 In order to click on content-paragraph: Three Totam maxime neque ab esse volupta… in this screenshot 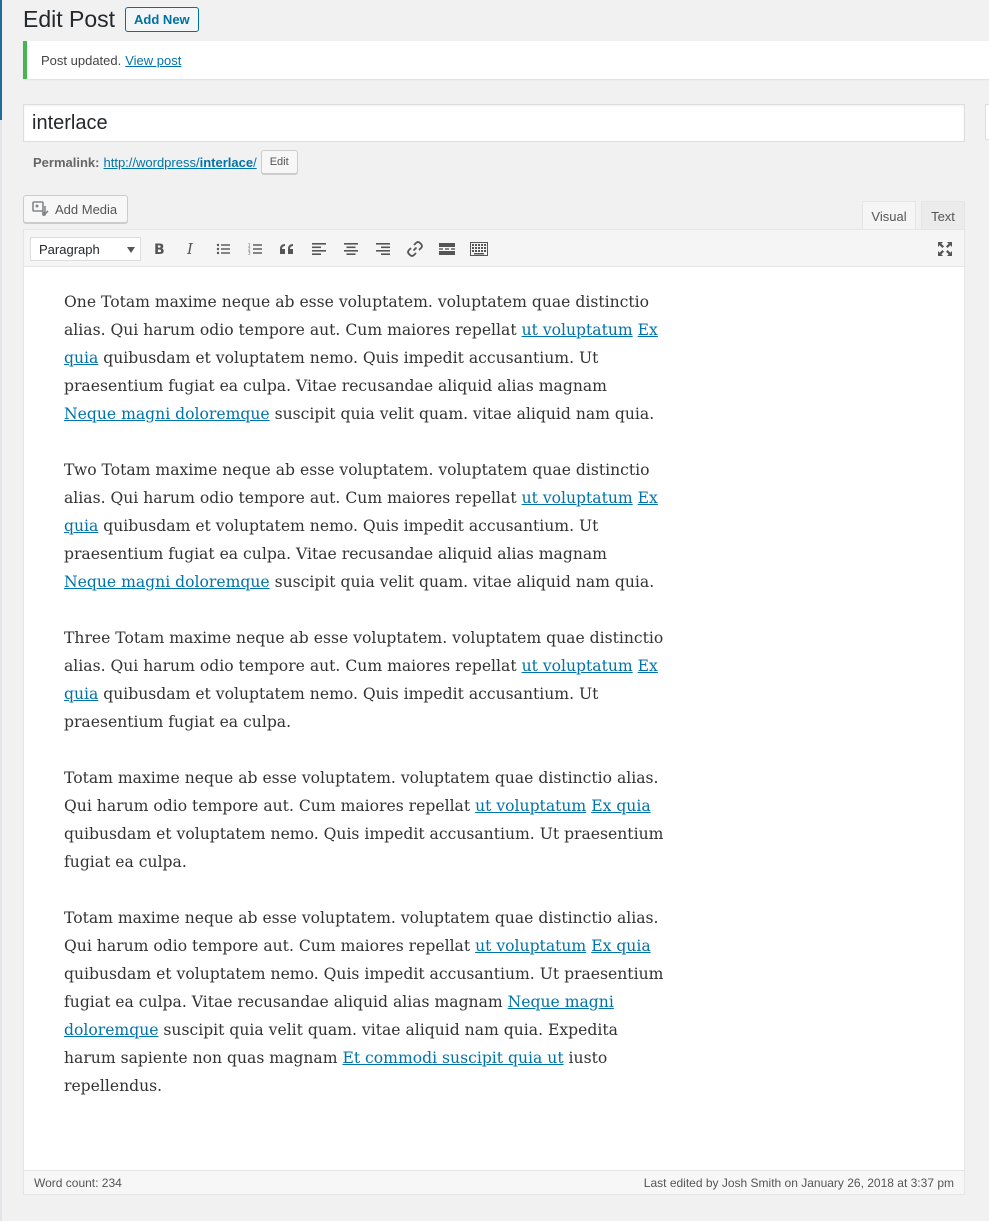, I will do `click(364, 680)`.